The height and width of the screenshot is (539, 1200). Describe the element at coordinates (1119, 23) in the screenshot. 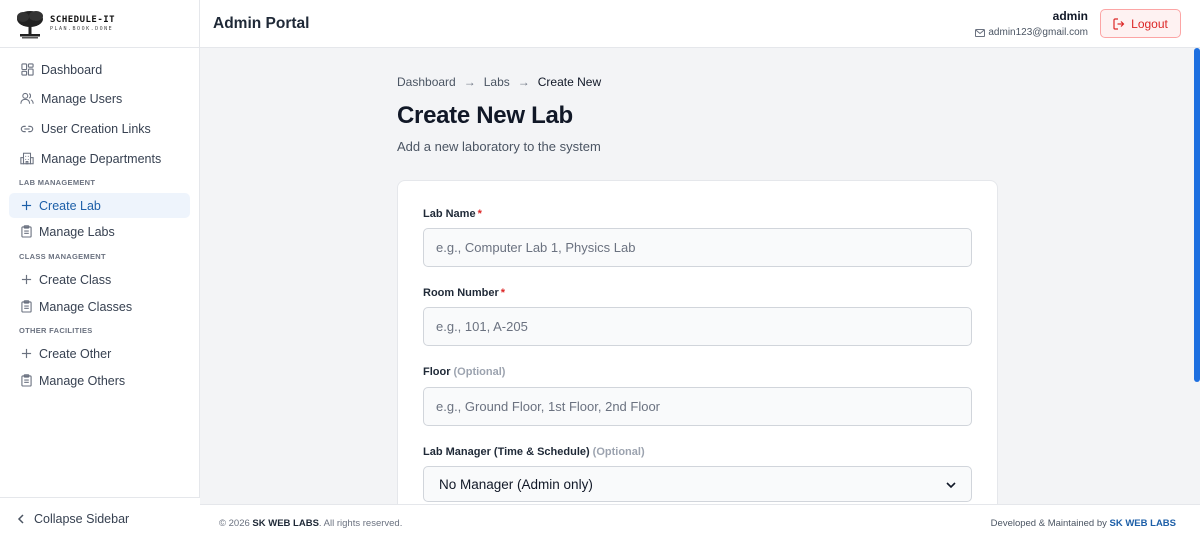

I see `logout-icon` at that location.